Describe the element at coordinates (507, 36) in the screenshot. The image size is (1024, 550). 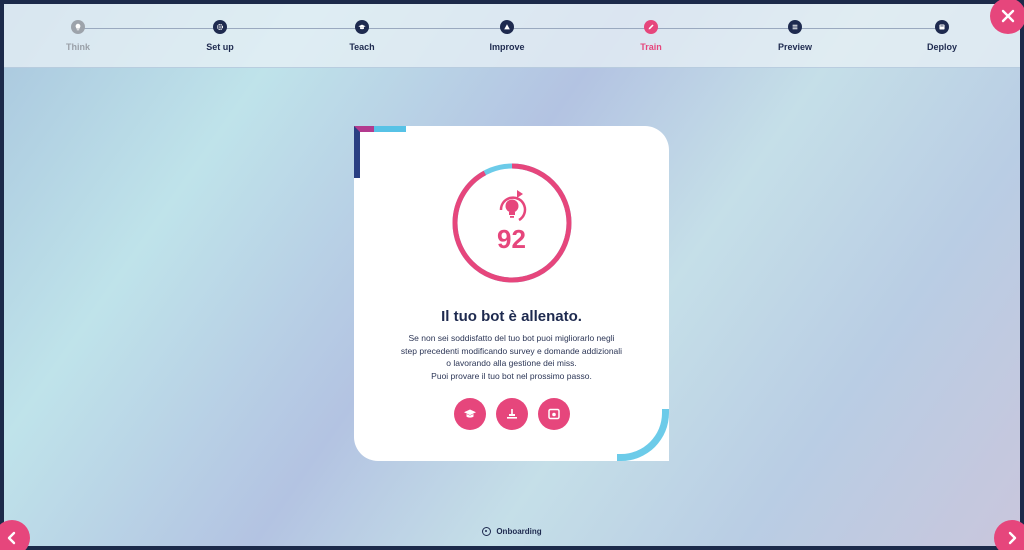
I see `step-improve: Improve` at that location.